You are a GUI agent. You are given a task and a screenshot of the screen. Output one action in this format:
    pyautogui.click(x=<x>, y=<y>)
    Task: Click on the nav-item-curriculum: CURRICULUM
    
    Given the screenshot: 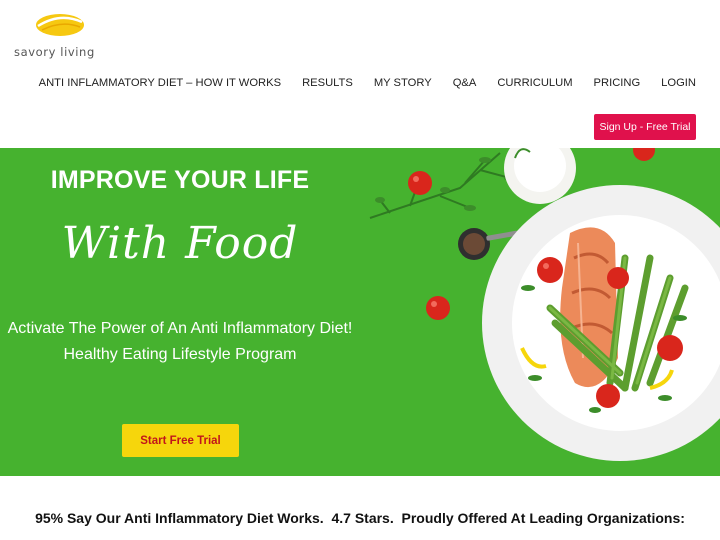 What is the action you would take?
    pyautogui.click(x=534, y=83)
    